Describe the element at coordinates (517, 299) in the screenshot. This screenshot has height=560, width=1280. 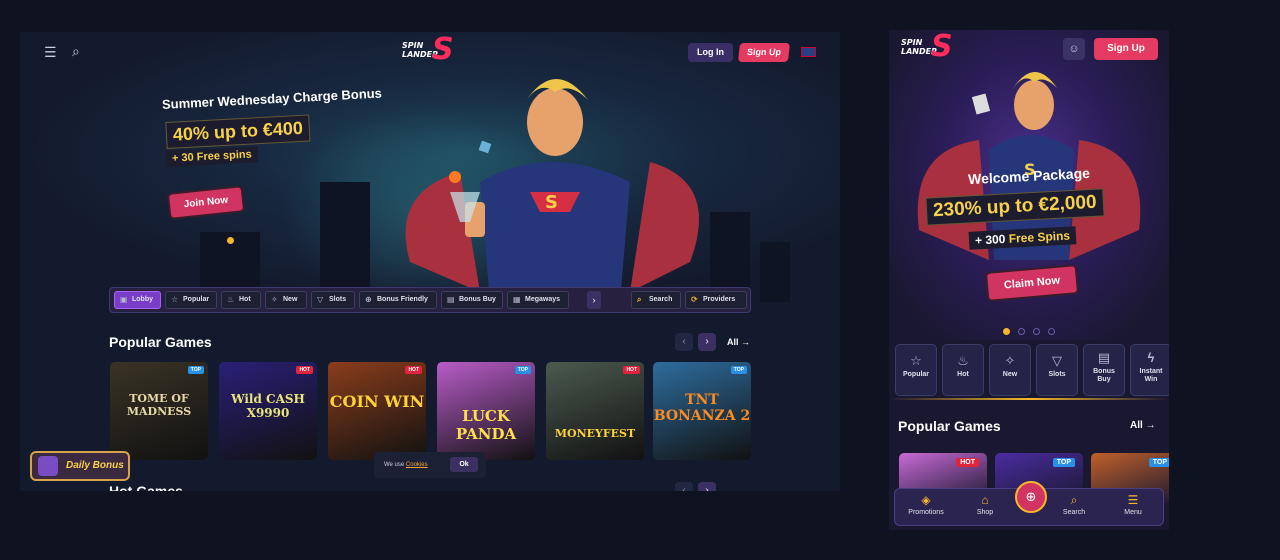
I see `megaways-icon: ▦` at that location.